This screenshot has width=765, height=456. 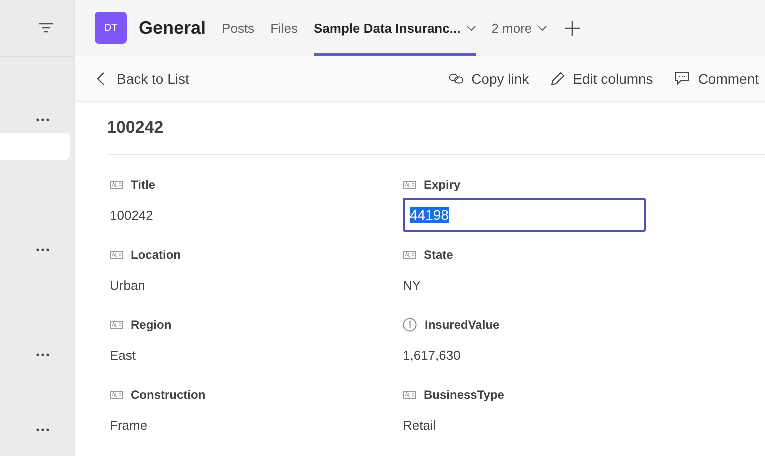 I want to click on comment-button: Comment, so click(x=717, y=78).